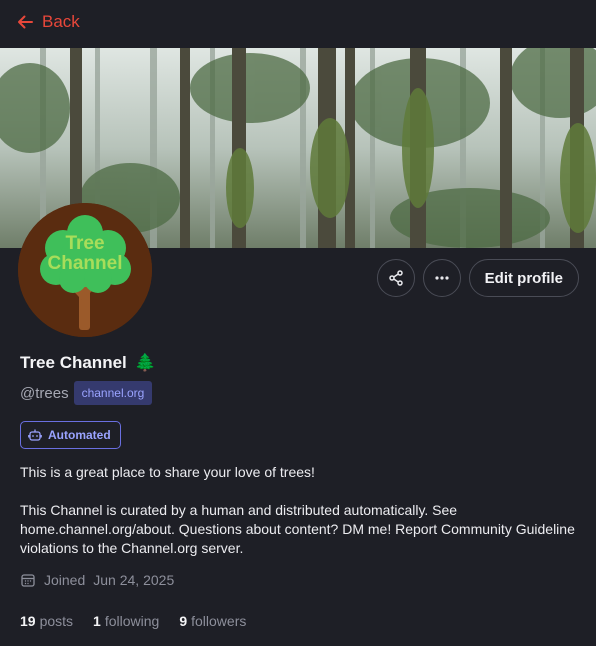 This screenshot has width=596, height=646. I want to click on arrow-left-icon, so click(25, 22).